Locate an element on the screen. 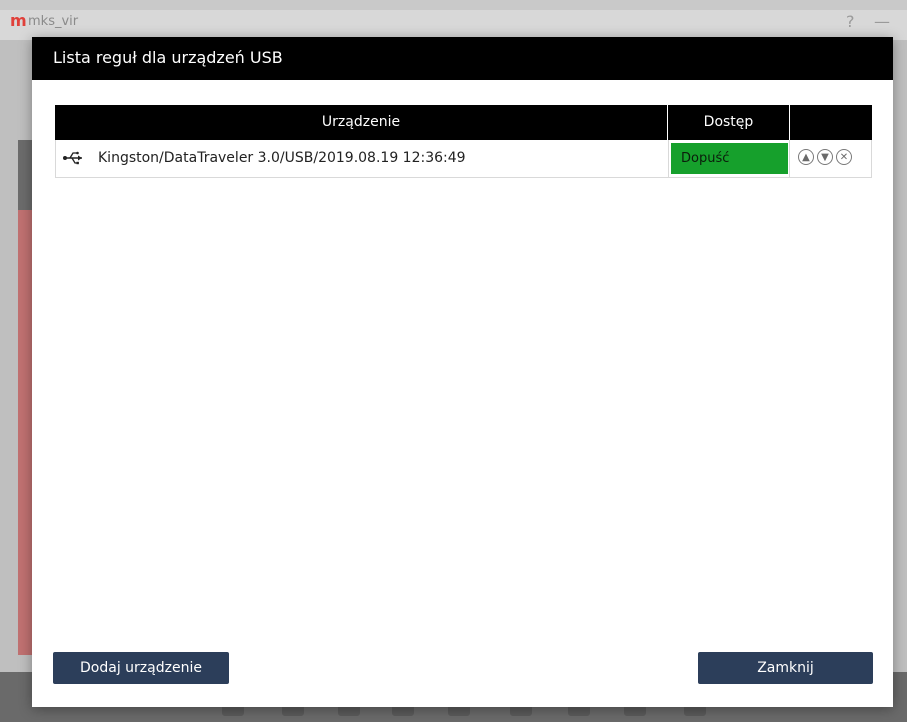  access-cell: Dopuść is located at coordinates (729, 158).